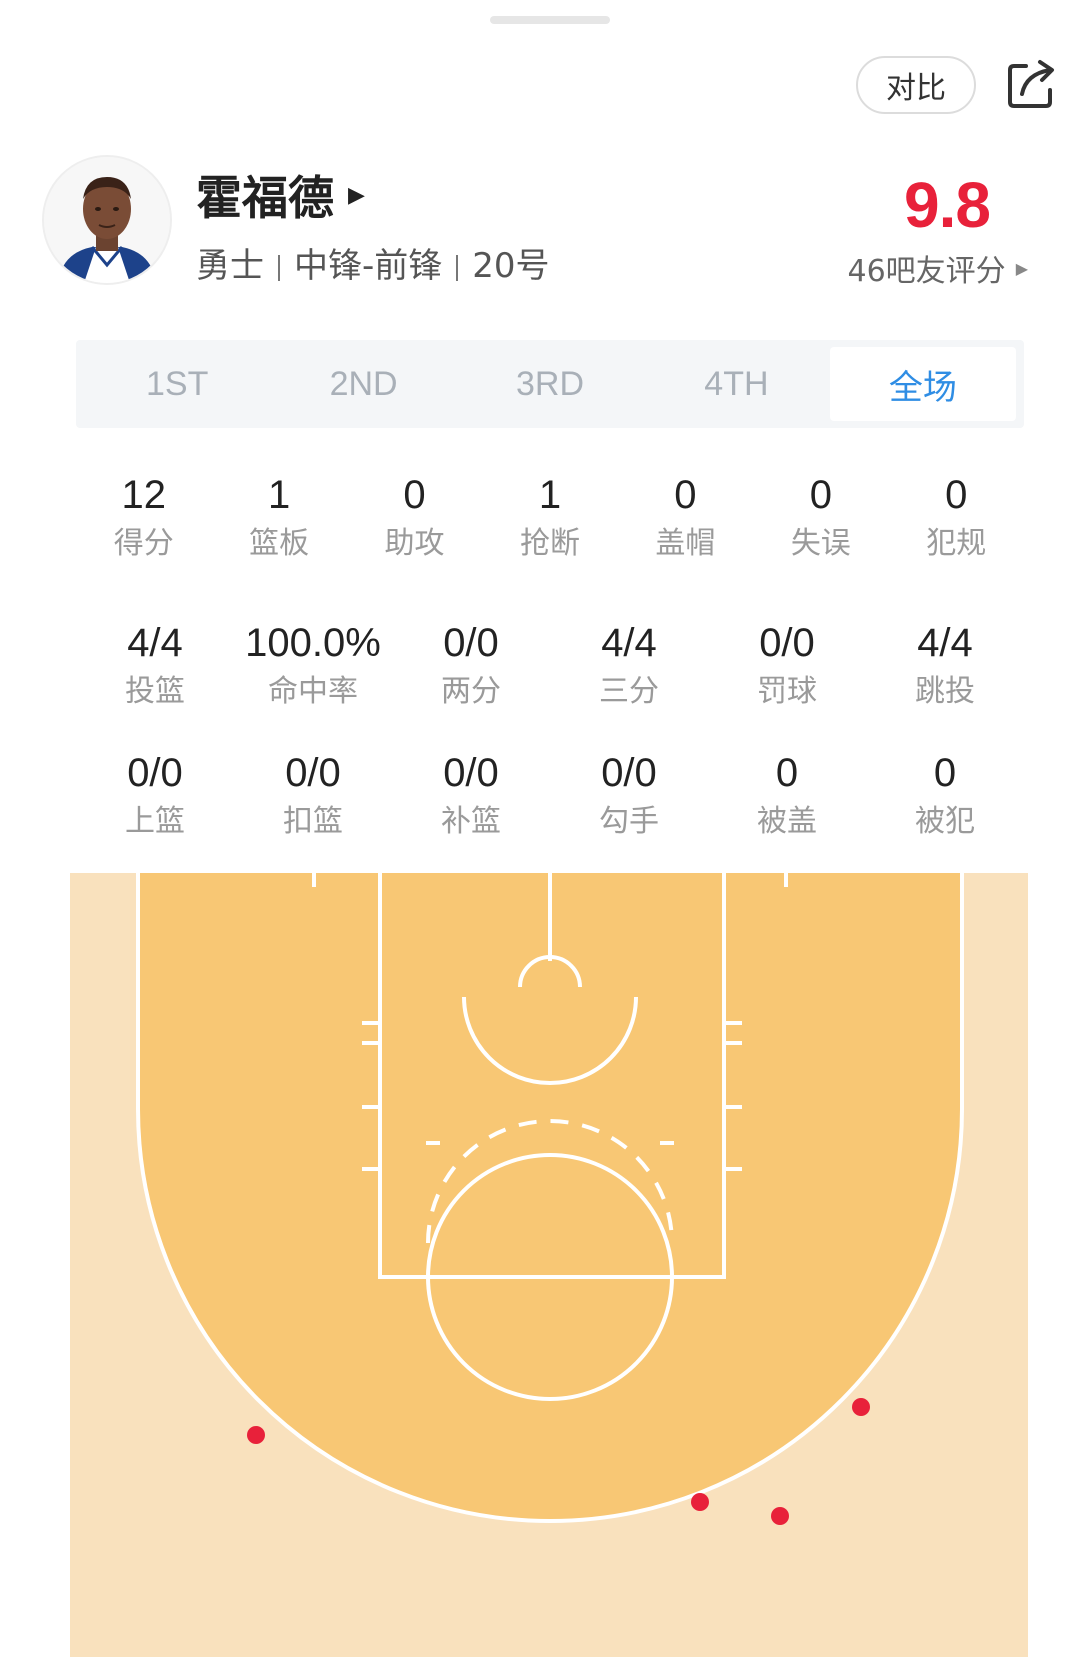 This screenshot has height=1657, width=1080. I want to click on stat-label: 三分, so click(629, 691).